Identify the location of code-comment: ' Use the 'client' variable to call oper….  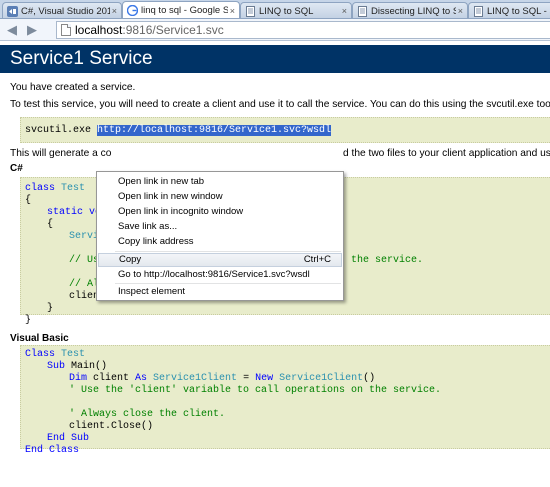
(255, 390).